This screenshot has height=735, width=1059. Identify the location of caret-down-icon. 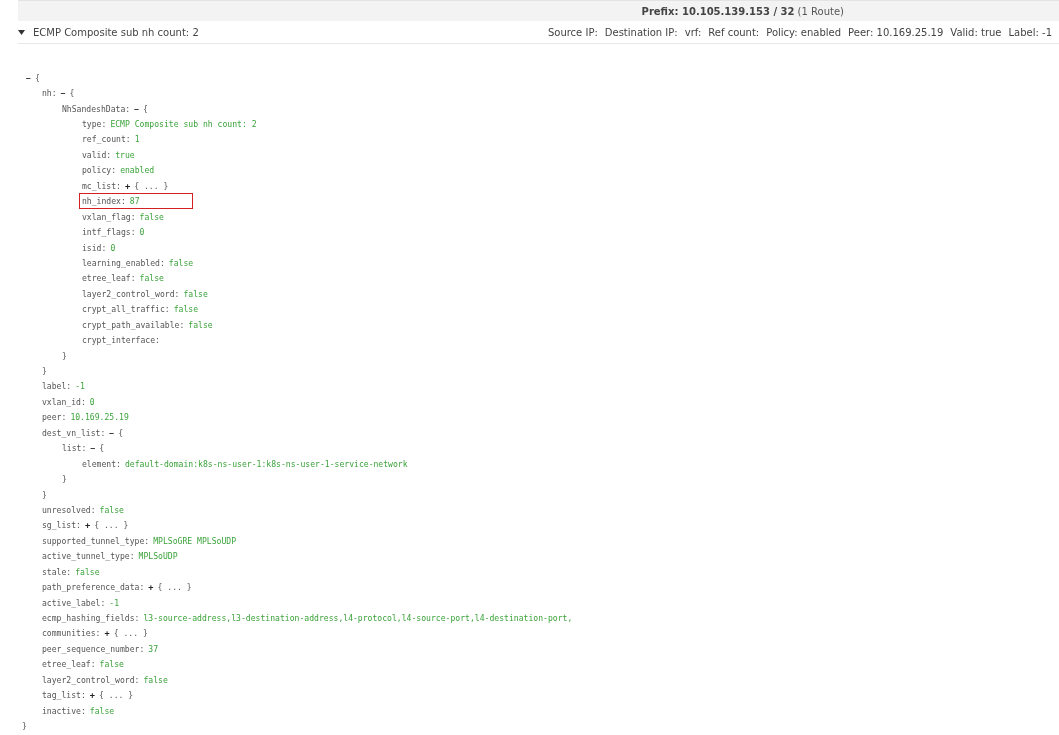
(21, 32).